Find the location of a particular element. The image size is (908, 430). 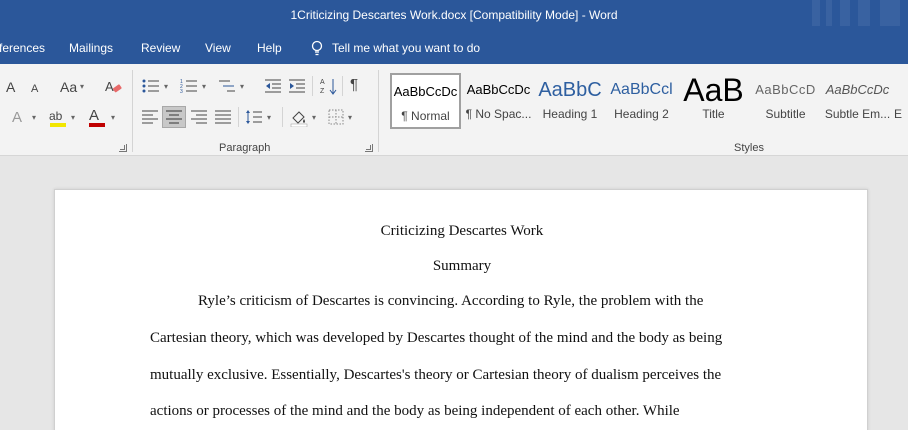

decrease-indent-icon is located at coordinates (273, 88).